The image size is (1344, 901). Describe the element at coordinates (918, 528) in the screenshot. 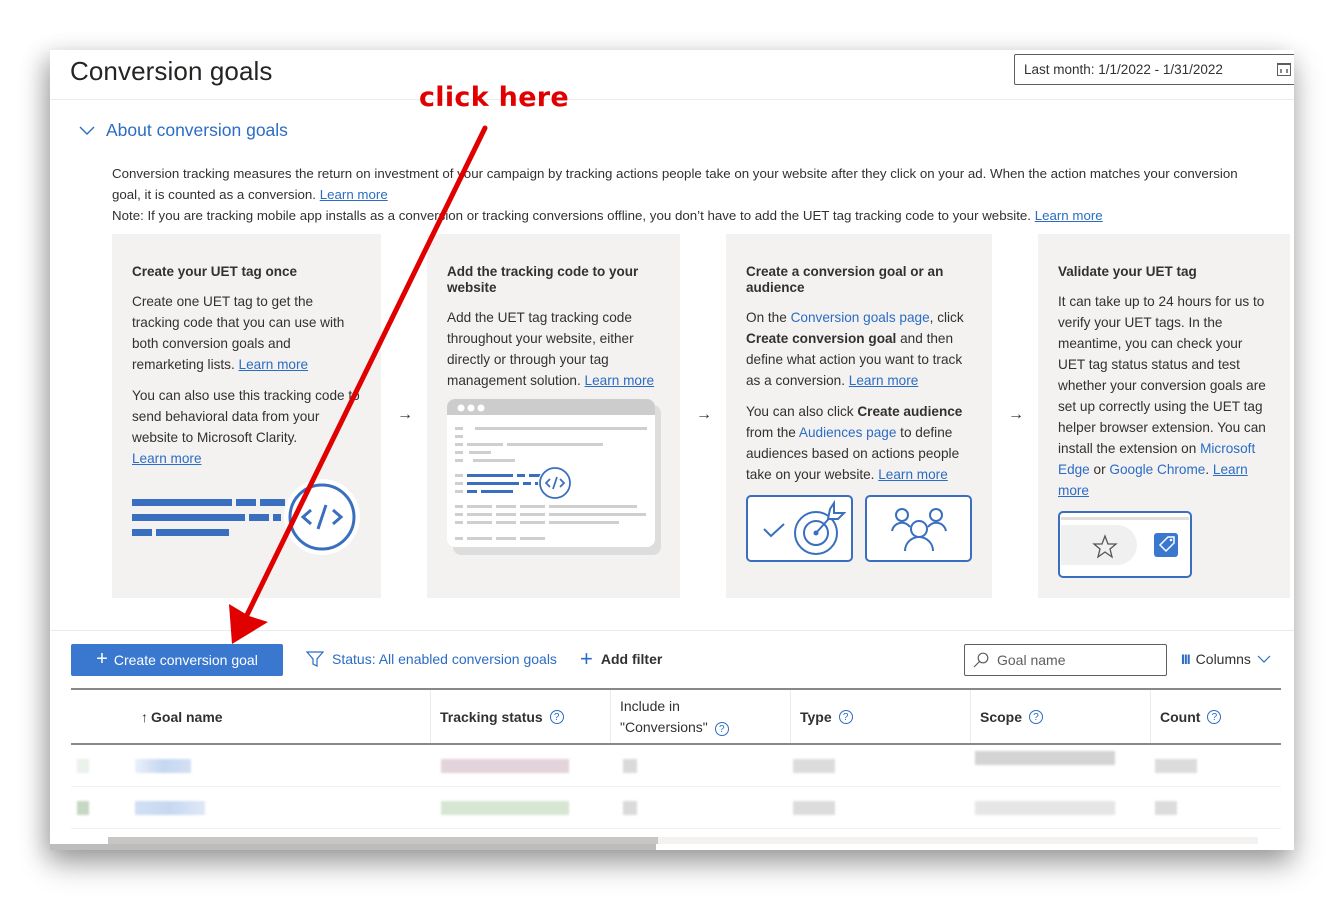

I see `audience-illustration` at that location.